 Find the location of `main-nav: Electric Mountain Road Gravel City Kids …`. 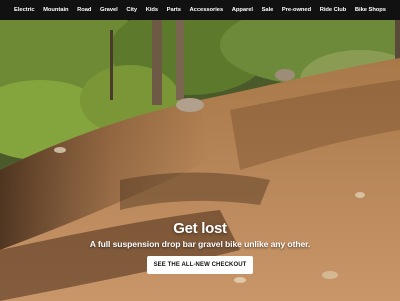

main-nav: Electric Mountain Road Gravel City Kids … is located at coordinates (200, 10).